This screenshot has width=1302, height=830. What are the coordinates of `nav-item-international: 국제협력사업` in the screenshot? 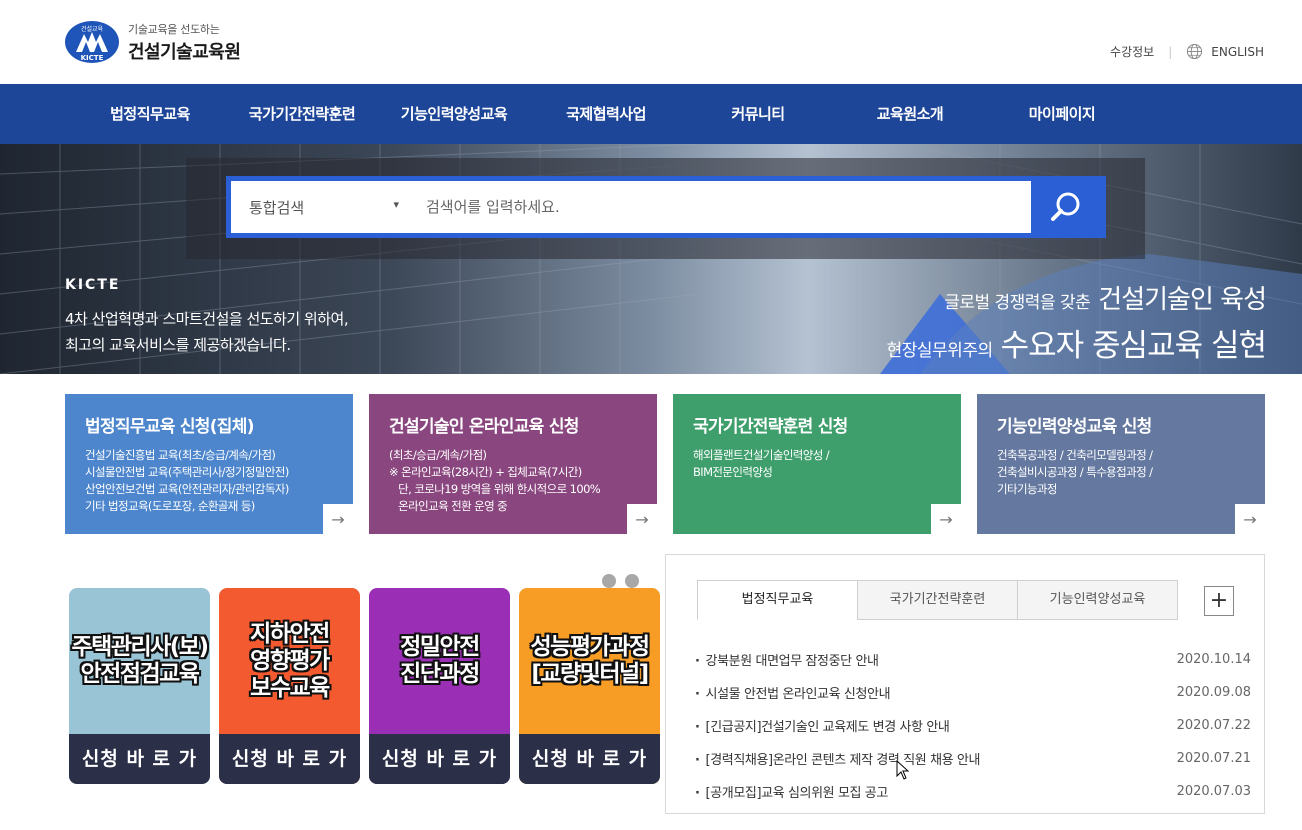 It's located at (606, 114).